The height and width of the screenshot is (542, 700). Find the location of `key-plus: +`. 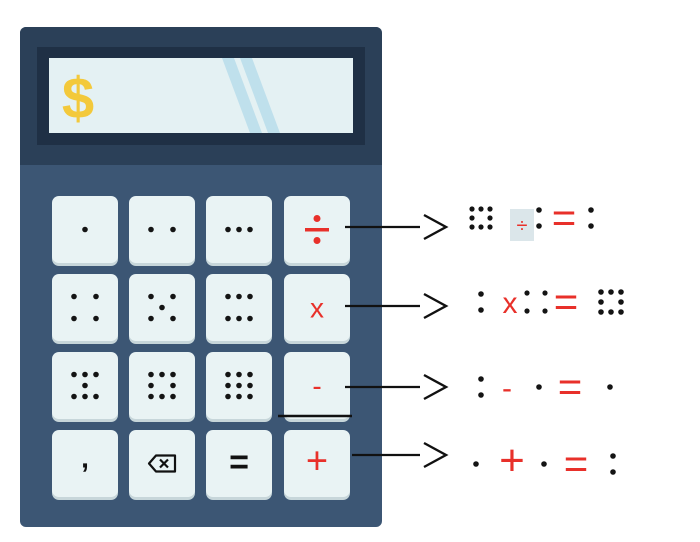

key-plus: + is located at coordinates (317, 465).